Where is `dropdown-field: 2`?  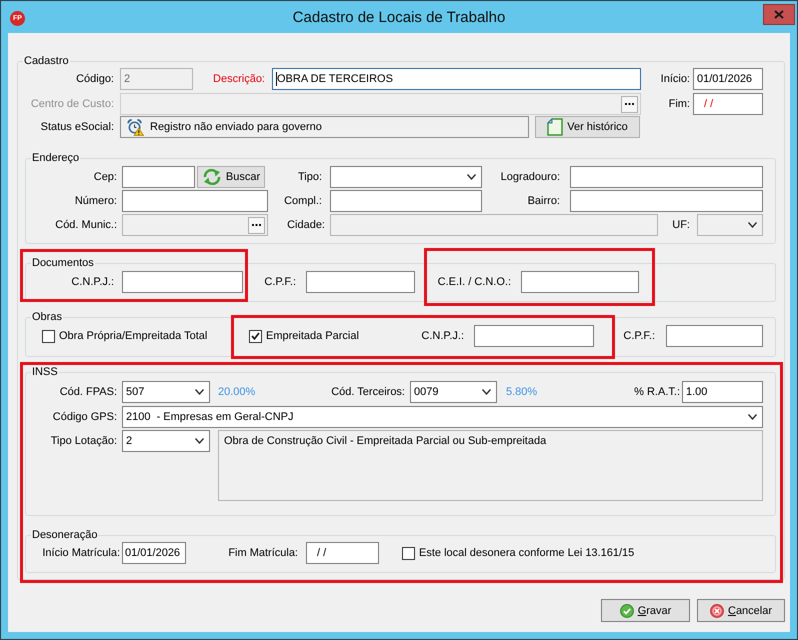 dropdown-field: 2 is located at coordinates (166, 441).